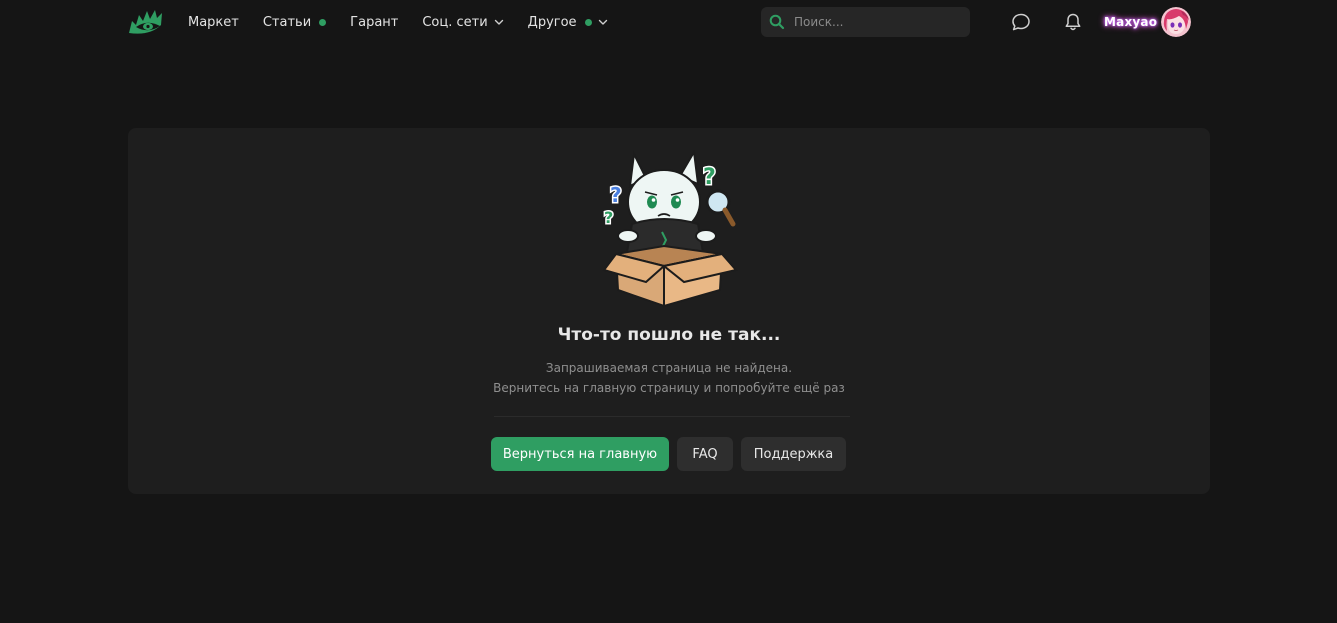 The height and width of the screenshot is (623, 1337). I want to click on bell-icon, so click(1073, 22).